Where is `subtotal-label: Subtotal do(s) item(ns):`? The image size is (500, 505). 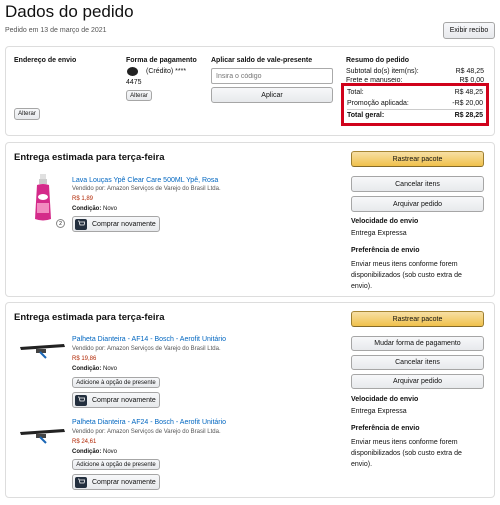
subtotal-label: Subtotal do(s) item(ns): is located at coordinates (382, 71).